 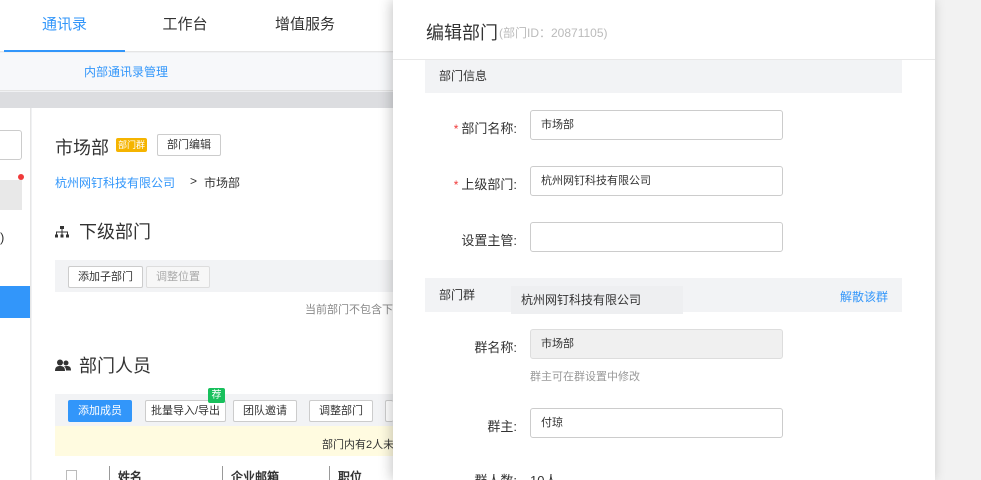 I want to click on sidebar: ), so click(x=15, y=294).